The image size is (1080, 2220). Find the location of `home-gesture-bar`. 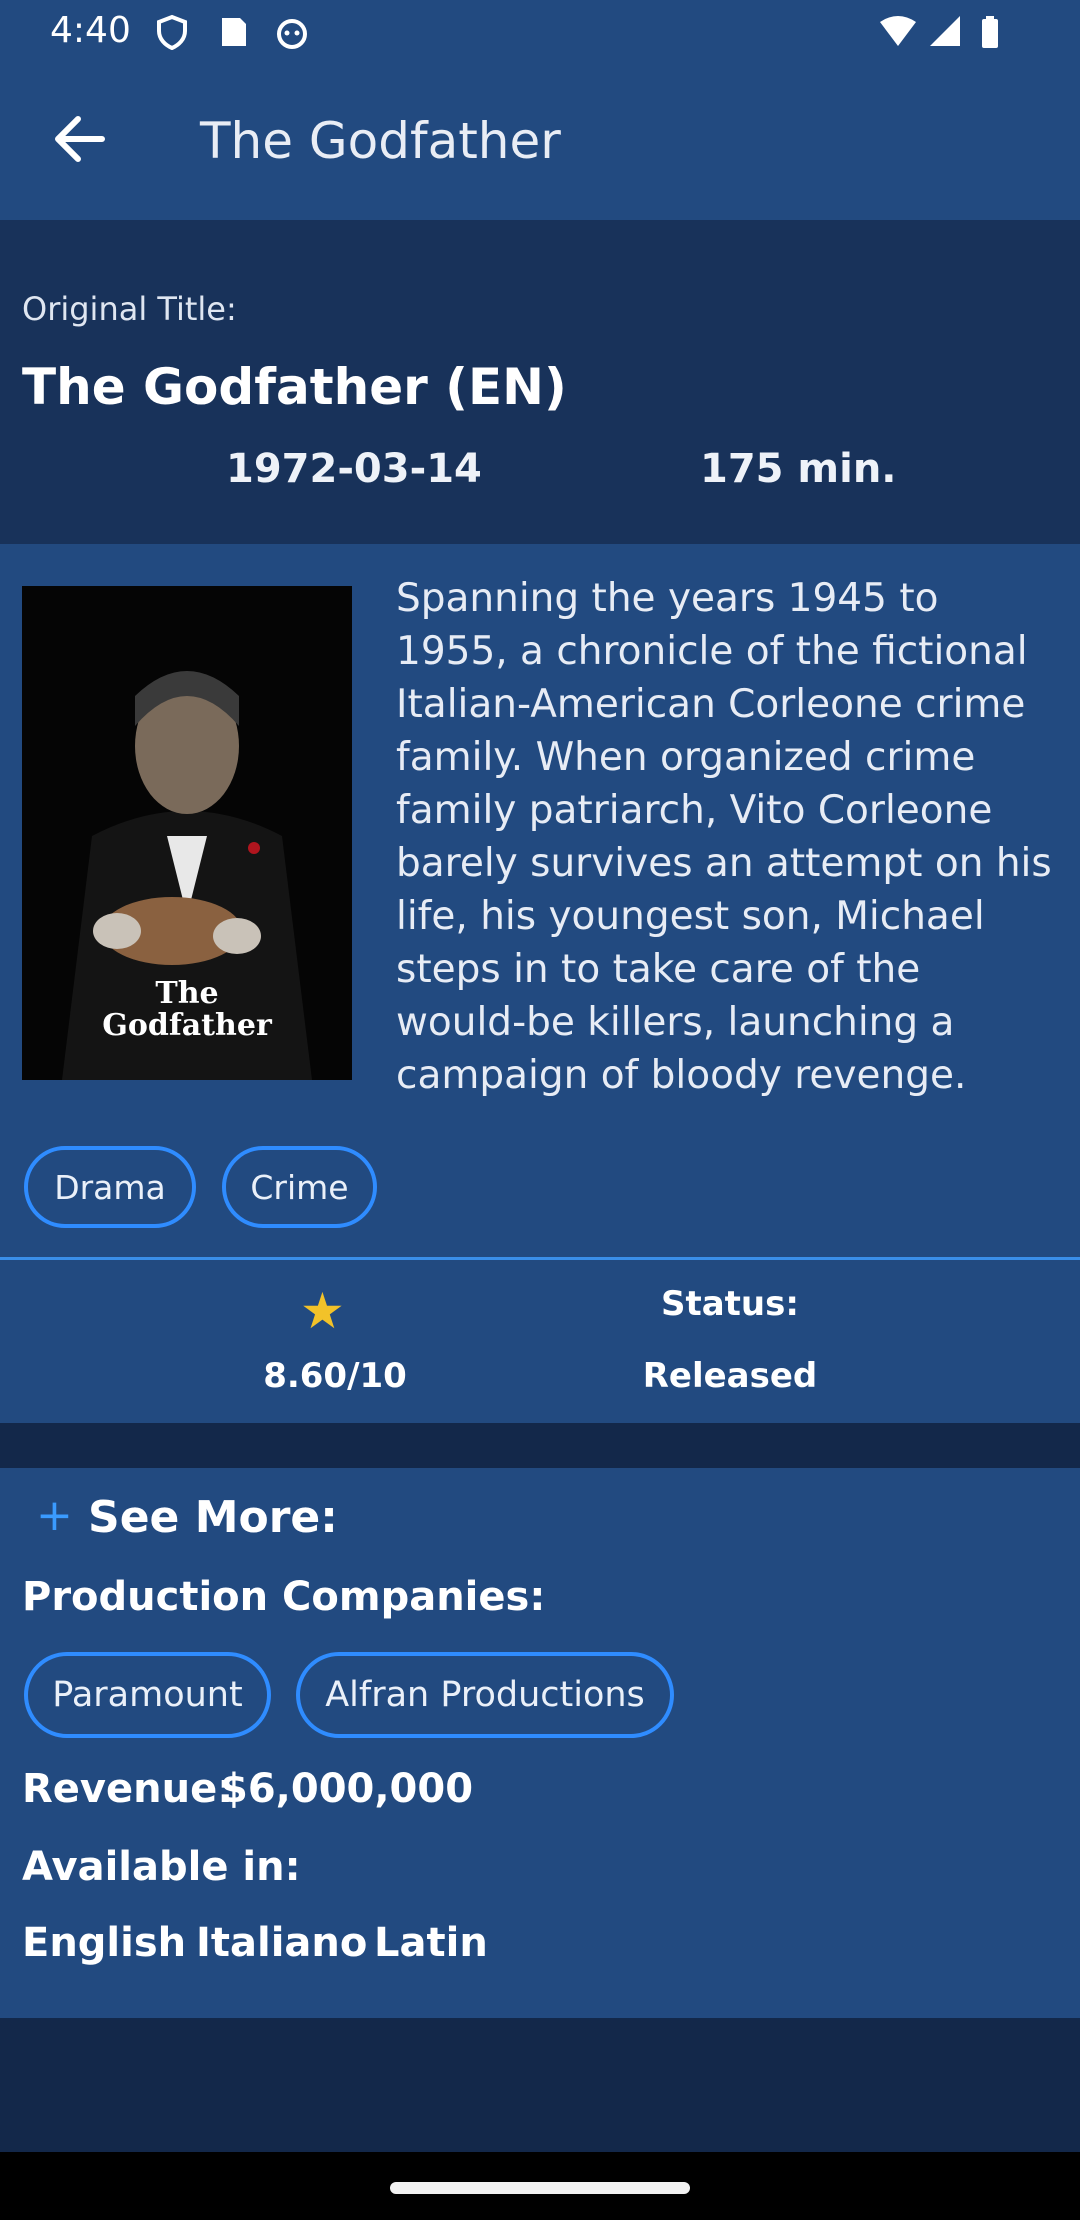

home-gesture-bar is located at coordinates (540, 2188).